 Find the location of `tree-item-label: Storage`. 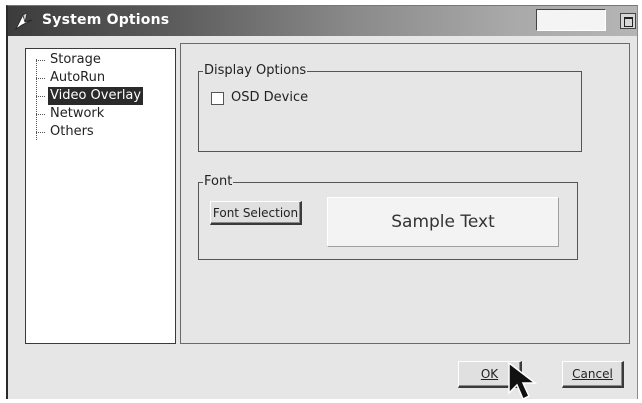

tree-item-label: Storage is located at coordinates (75, 59).